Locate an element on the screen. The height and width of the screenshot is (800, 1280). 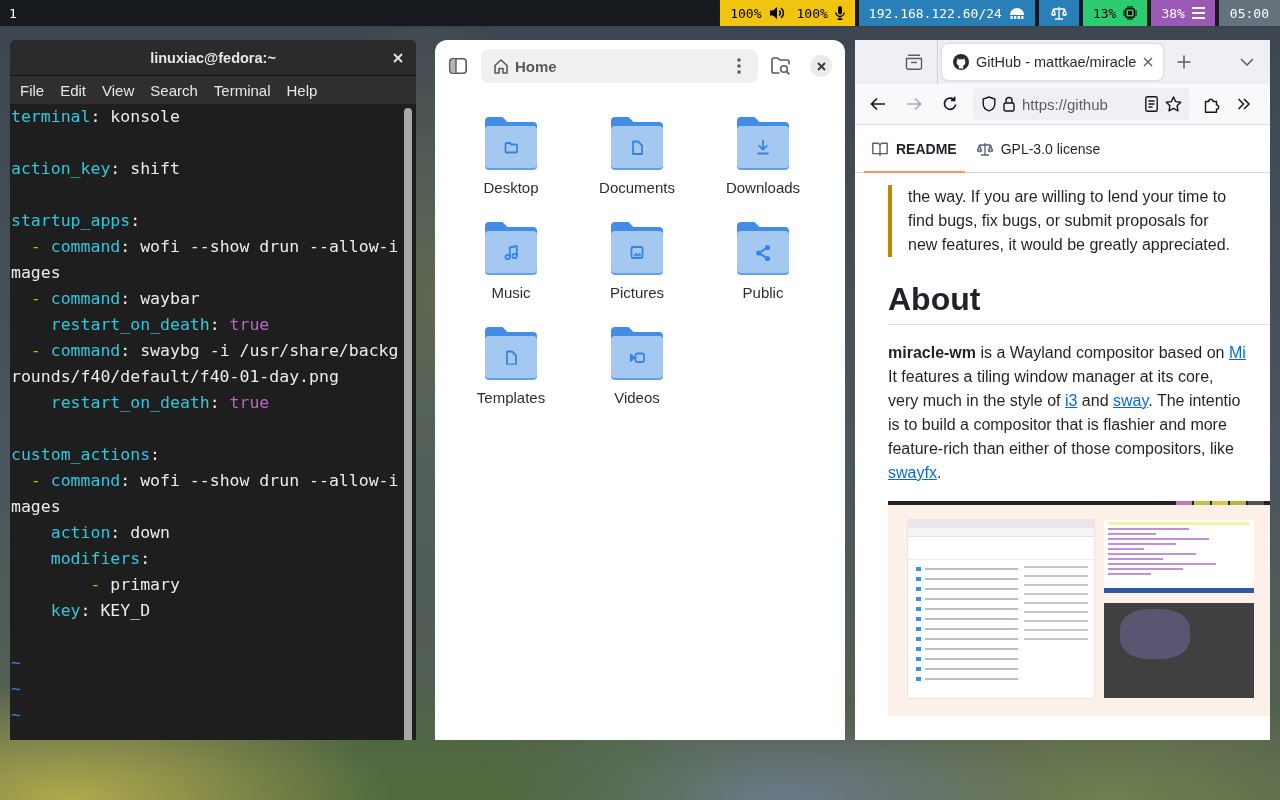
readme-tab: README is located at coordinates (914, 149).